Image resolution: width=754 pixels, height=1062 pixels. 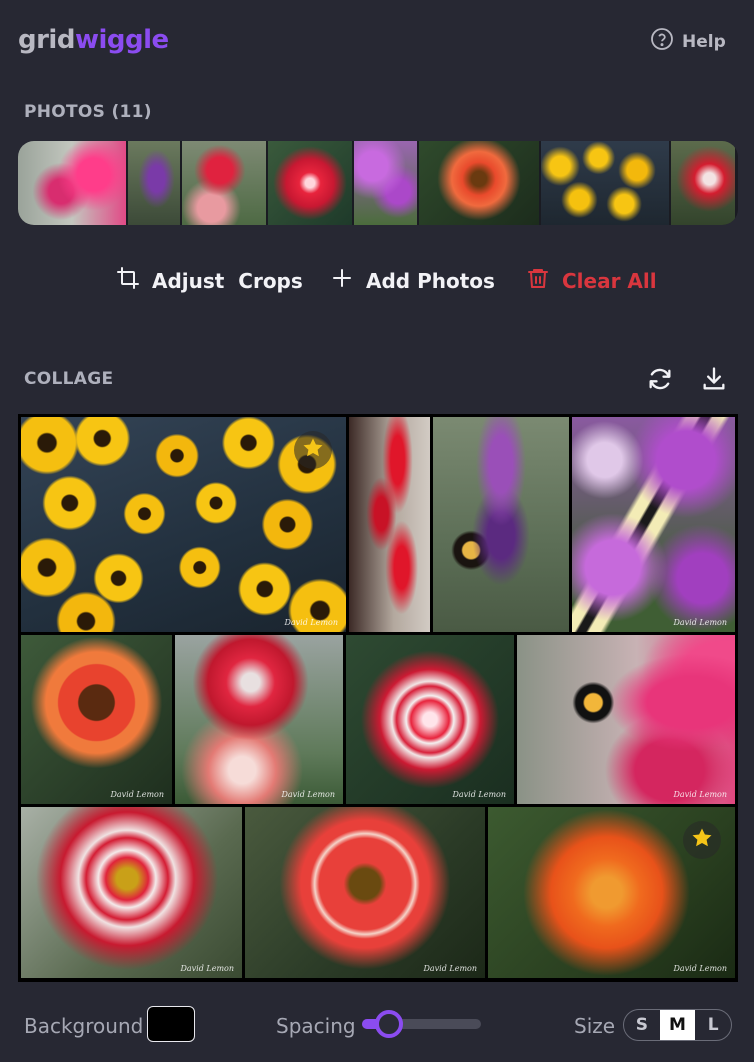 What do you see at coordinates (538, 280) in the screenshot?
I see `trash-icon` at bounding box center [538, 280].